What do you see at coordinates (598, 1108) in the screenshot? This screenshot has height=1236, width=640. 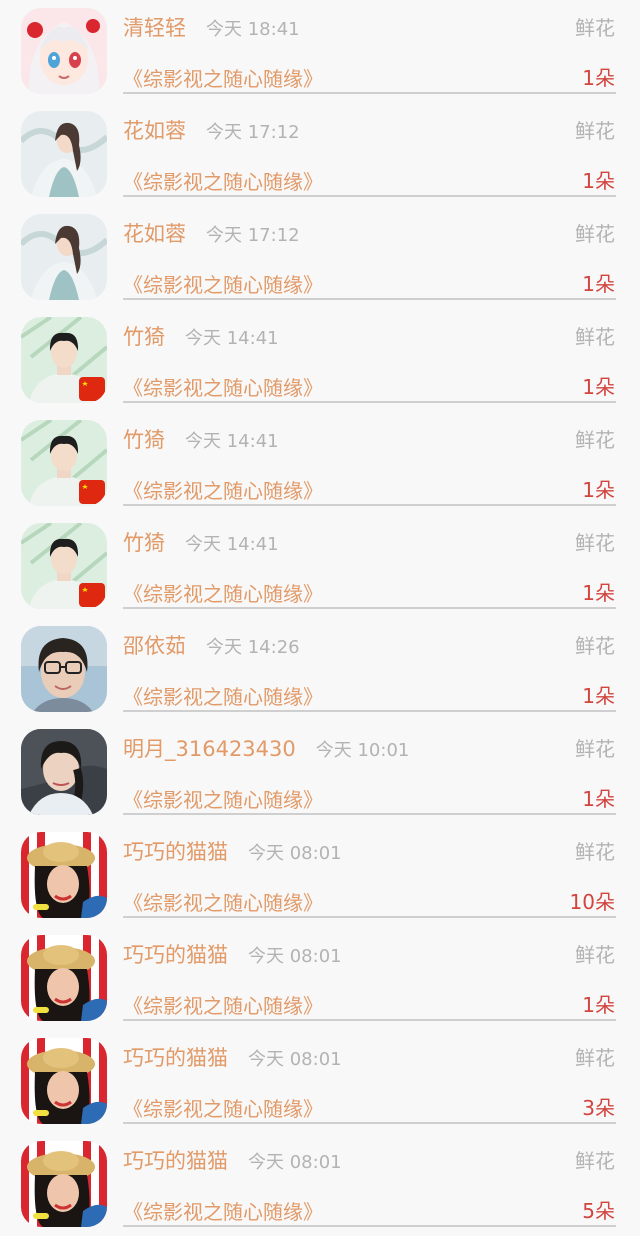 I see `gift-count: 3朵` at bounding box center [598, 1108].